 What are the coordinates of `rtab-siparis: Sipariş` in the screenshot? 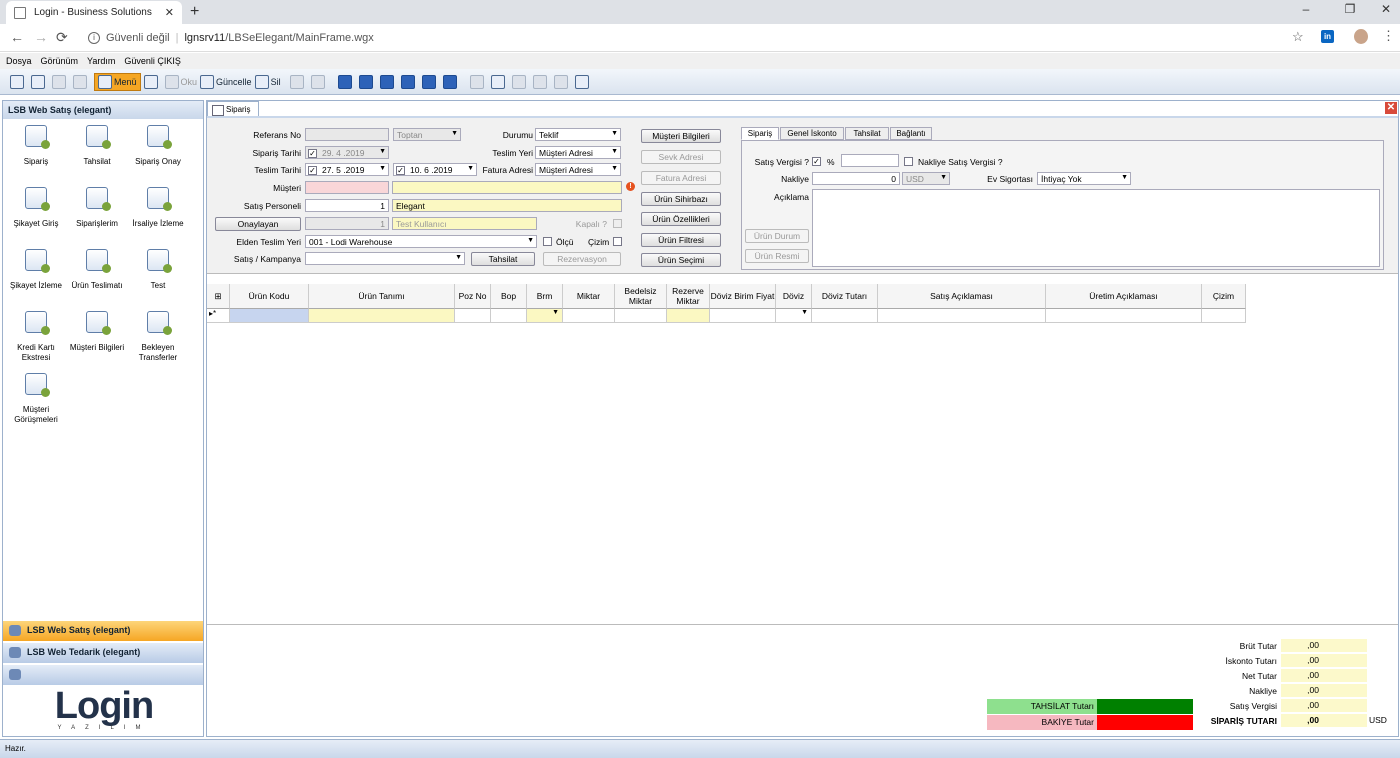 It's located at (760, 133).